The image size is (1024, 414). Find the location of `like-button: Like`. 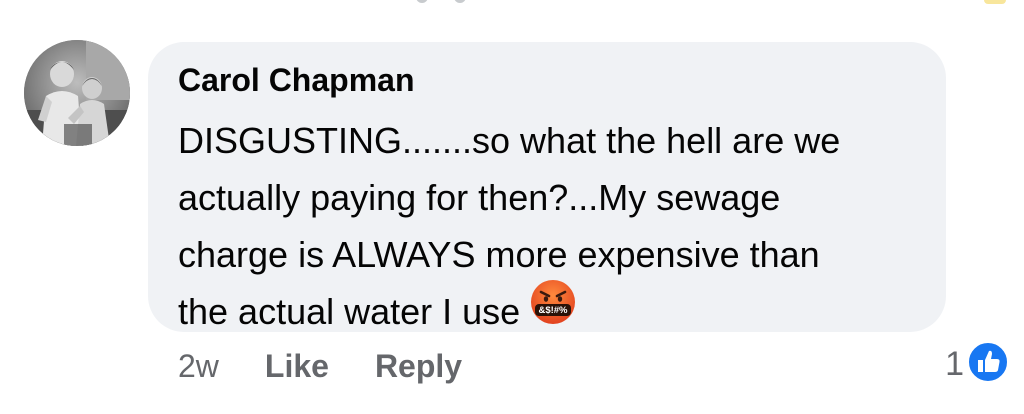

like-button: Like is located at coordinates (297, 366).